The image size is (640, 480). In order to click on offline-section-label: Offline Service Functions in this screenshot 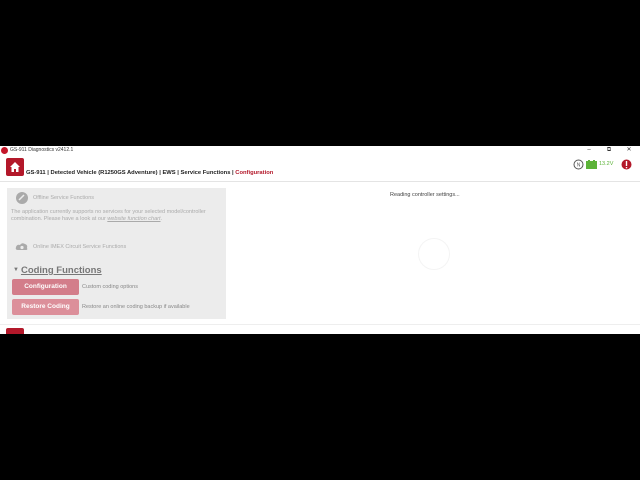, I will do `click(64, 198)`.